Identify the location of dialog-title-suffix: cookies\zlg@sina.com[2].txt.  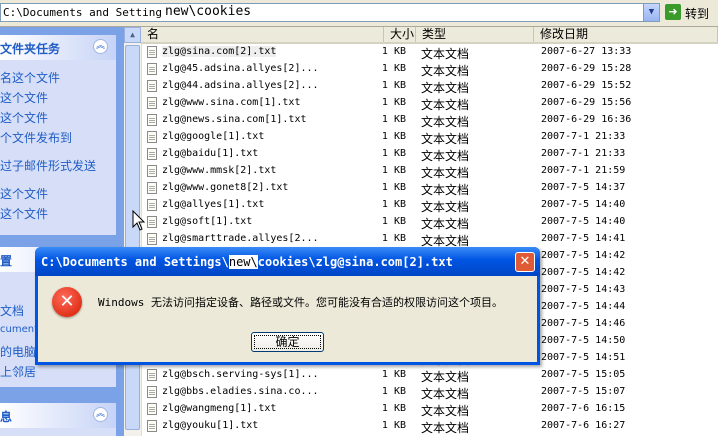
(355, 262).